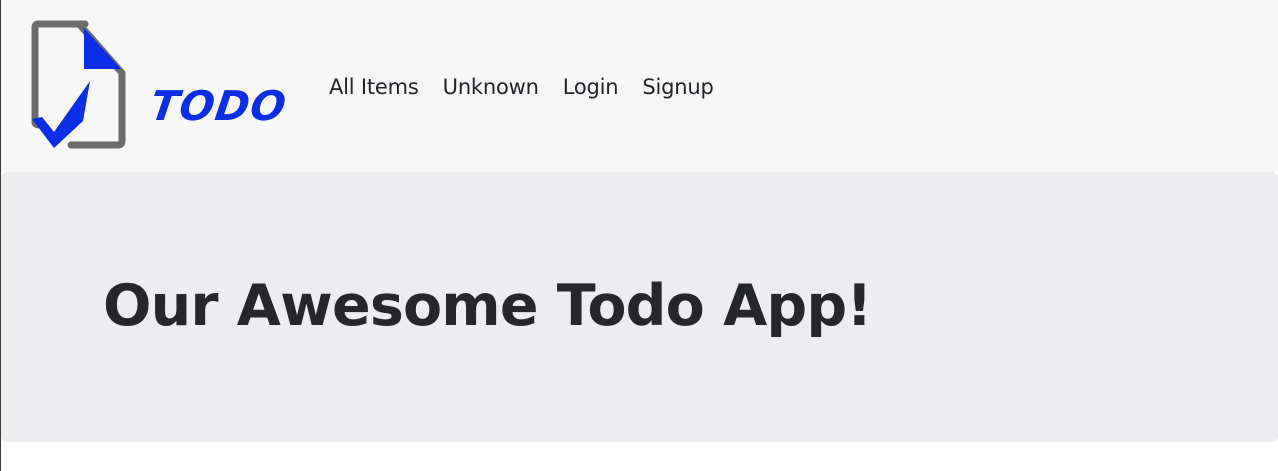  I want to click on nav-link-unknown: Unknown, so click(491, 87).